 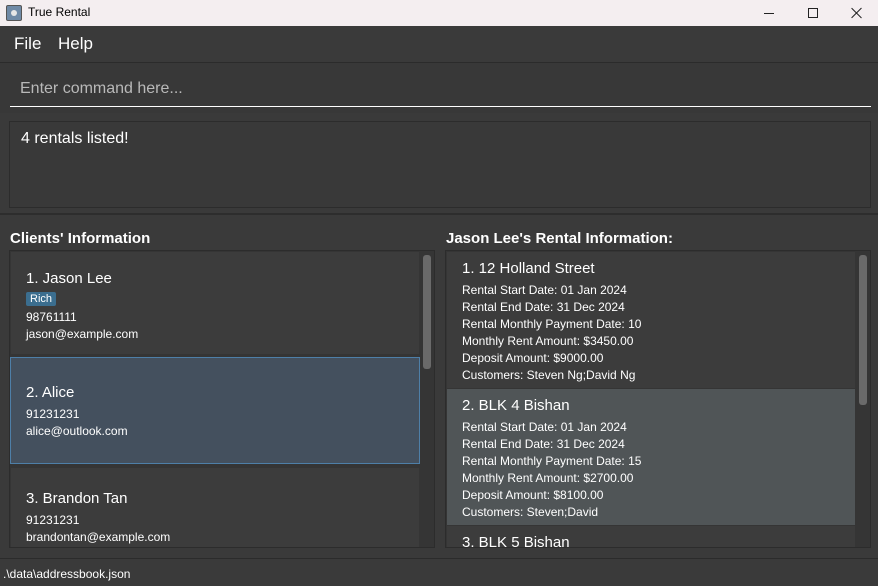 I want to click on client-email: jason@example.com, so click(x=82, y=334).